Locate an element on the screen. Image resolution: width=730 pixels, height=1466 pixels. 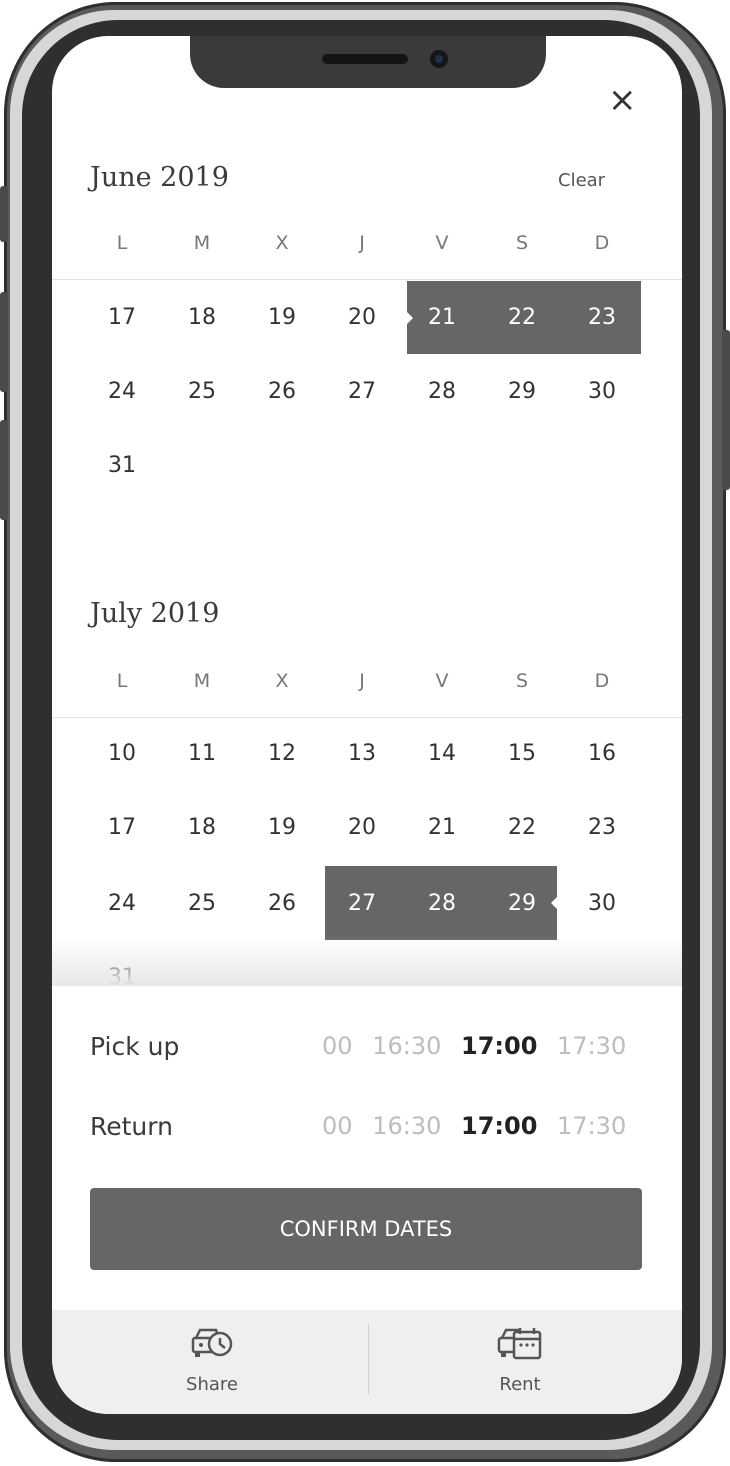
day-cell: 27 is located at coordinates (362, 392).